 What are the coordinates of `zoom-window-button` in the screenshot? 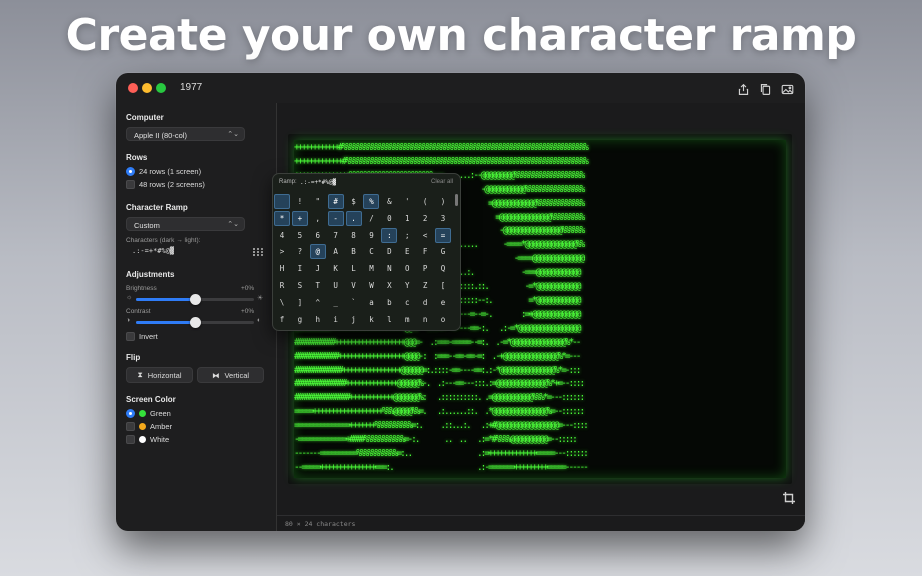 It's located at (161, 88).